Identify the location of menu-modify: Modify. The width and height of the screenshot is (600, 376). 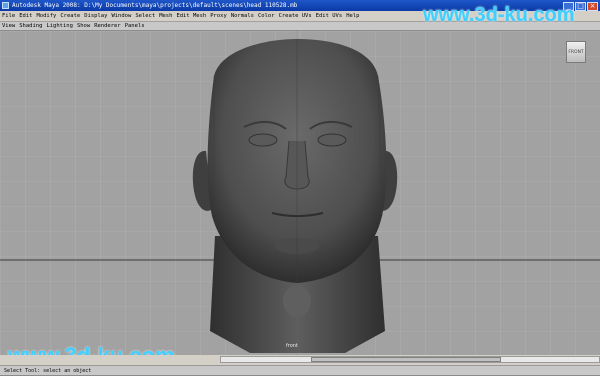
(47, 16).